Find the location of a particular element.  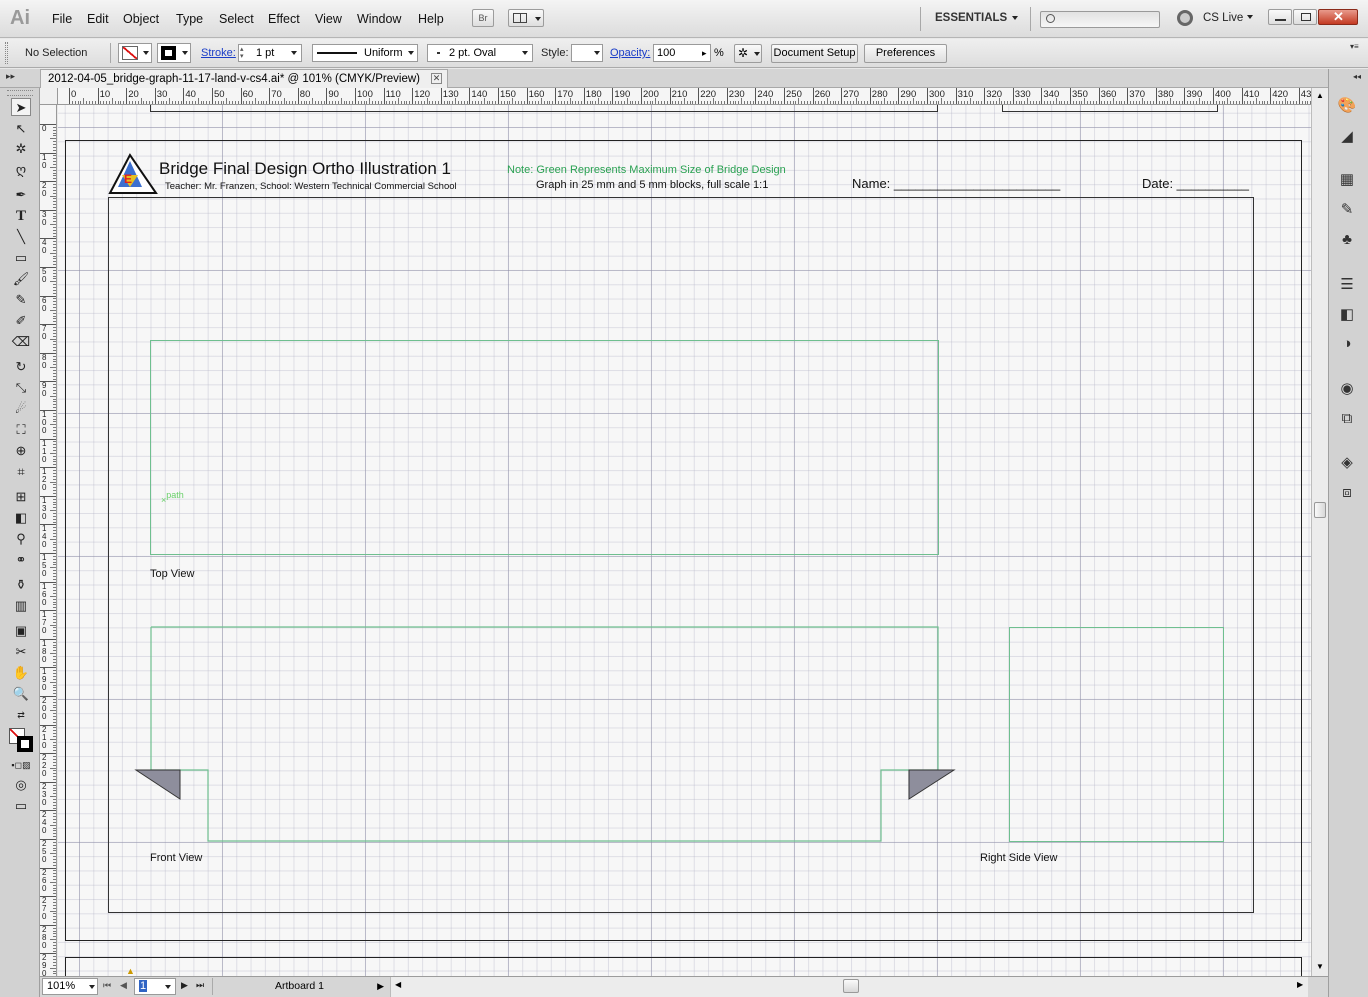

paintbrush-tool-icon: 🖌 is located at coordinates (21, 279).